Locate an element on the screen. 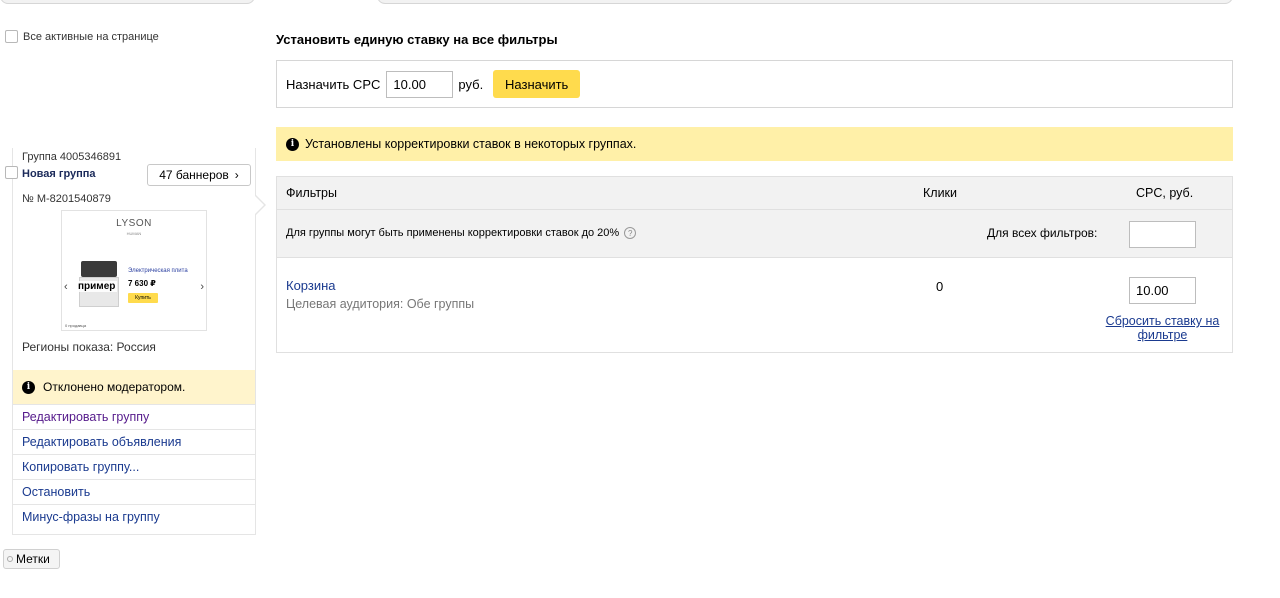 The height and width of the screenshot is (598, 1280). banner-product-price: 7 630 ₽ is located at coordinates (142, 283).